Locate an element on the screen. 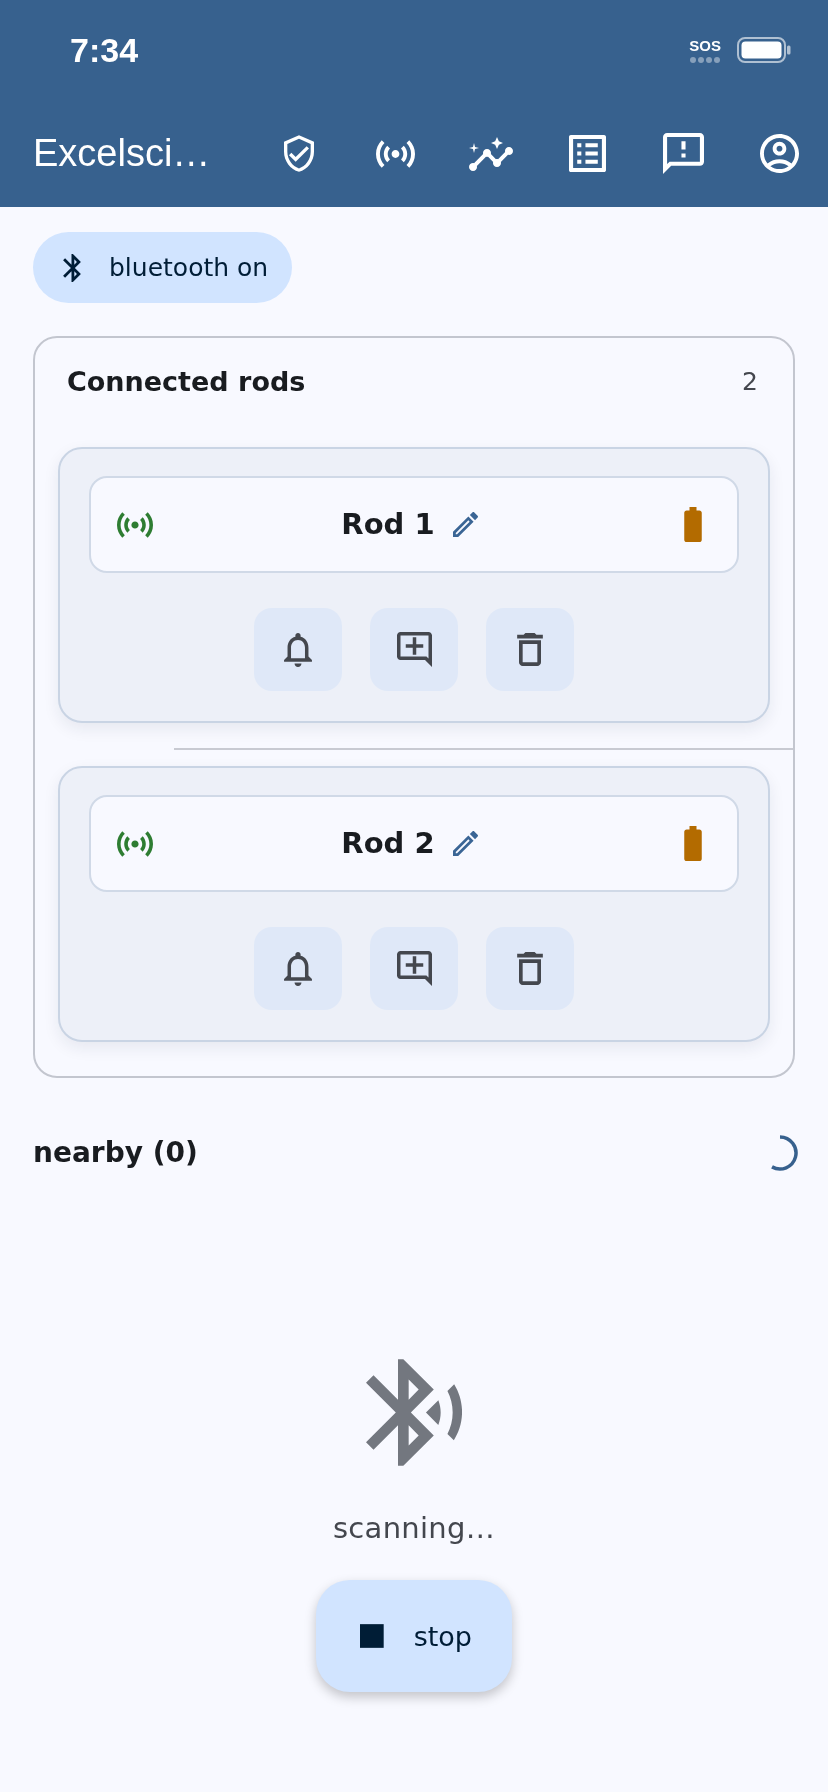 This screenshot has height=1792, width=828. nearby-title: nearby (0) is located at coordinates (115, 1153).